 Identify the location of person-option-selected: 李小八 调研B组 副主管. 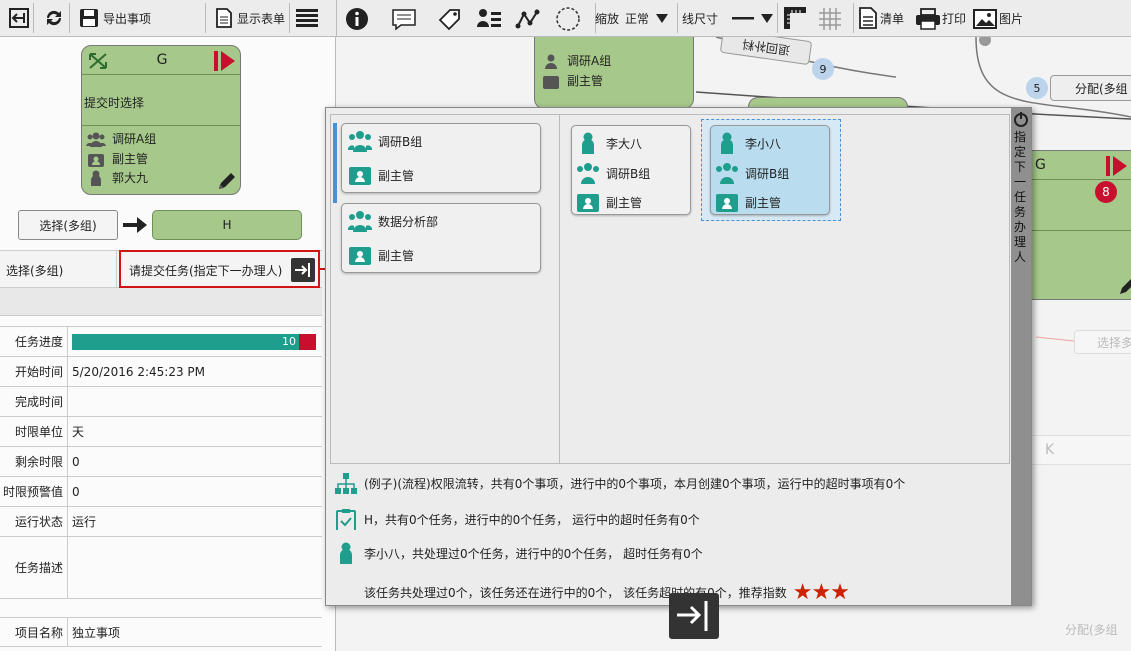
(771, 170).